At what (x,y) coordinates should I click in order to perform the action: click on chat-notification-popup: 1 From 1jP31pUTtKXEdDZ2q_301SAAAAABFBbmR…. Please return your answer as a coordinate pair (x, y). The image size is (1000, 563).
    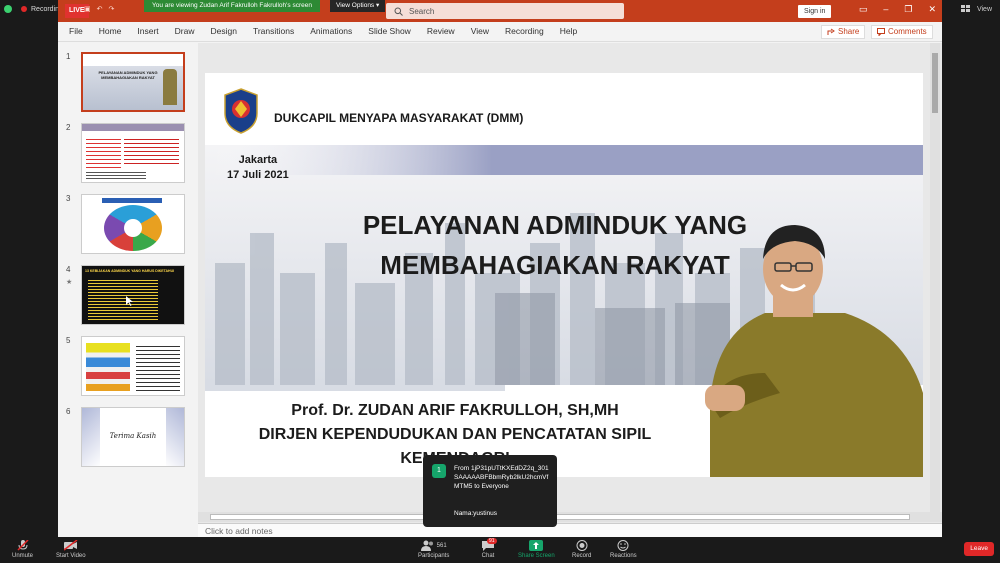
    Looking at the image, I should click on (490, 491).